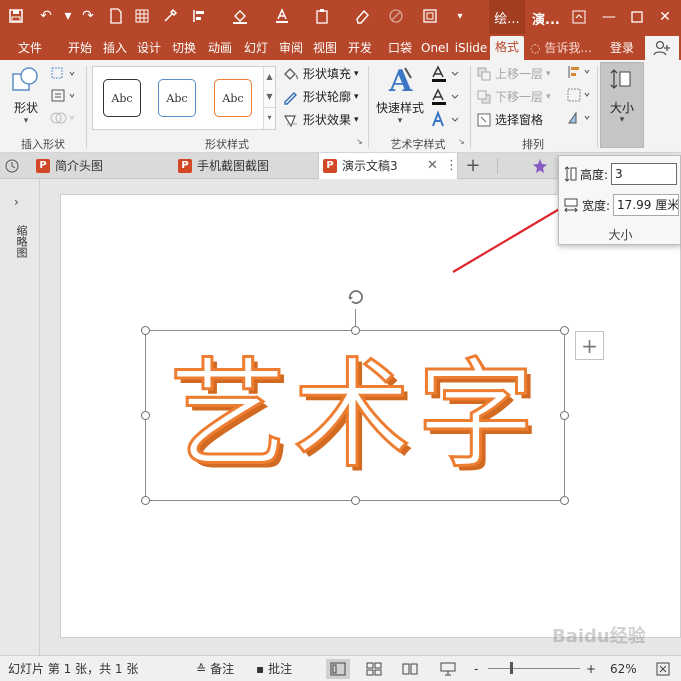  Describe the element at coordinates (623, 668) in the screenshot. I see `zoom-level: 62%` at that location.